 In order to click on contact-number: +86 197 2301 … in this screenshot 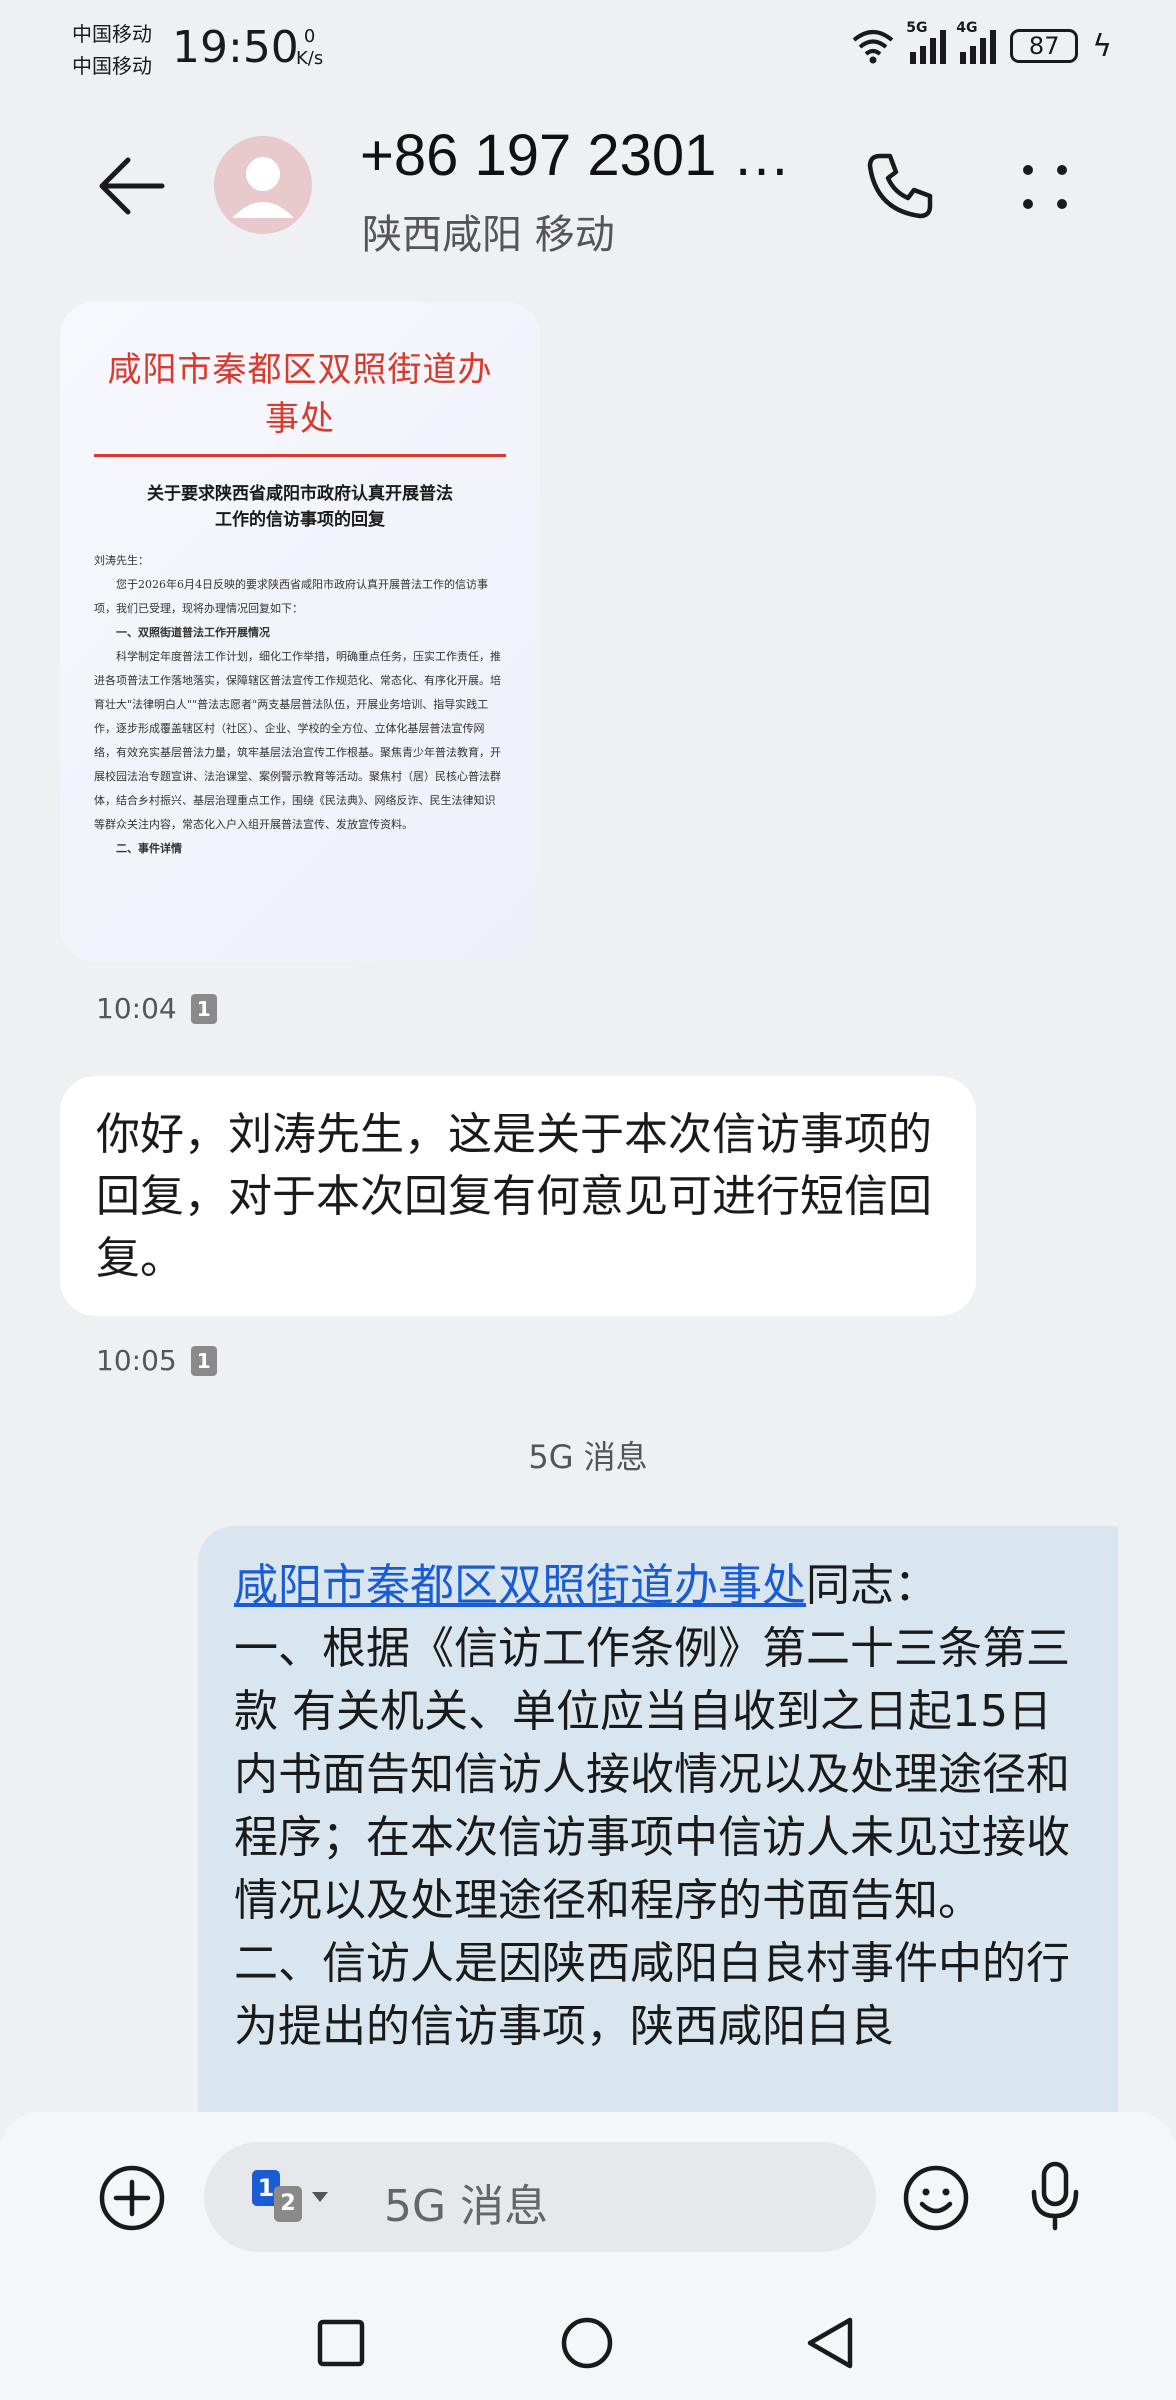, I will do `click(575, 155)`.